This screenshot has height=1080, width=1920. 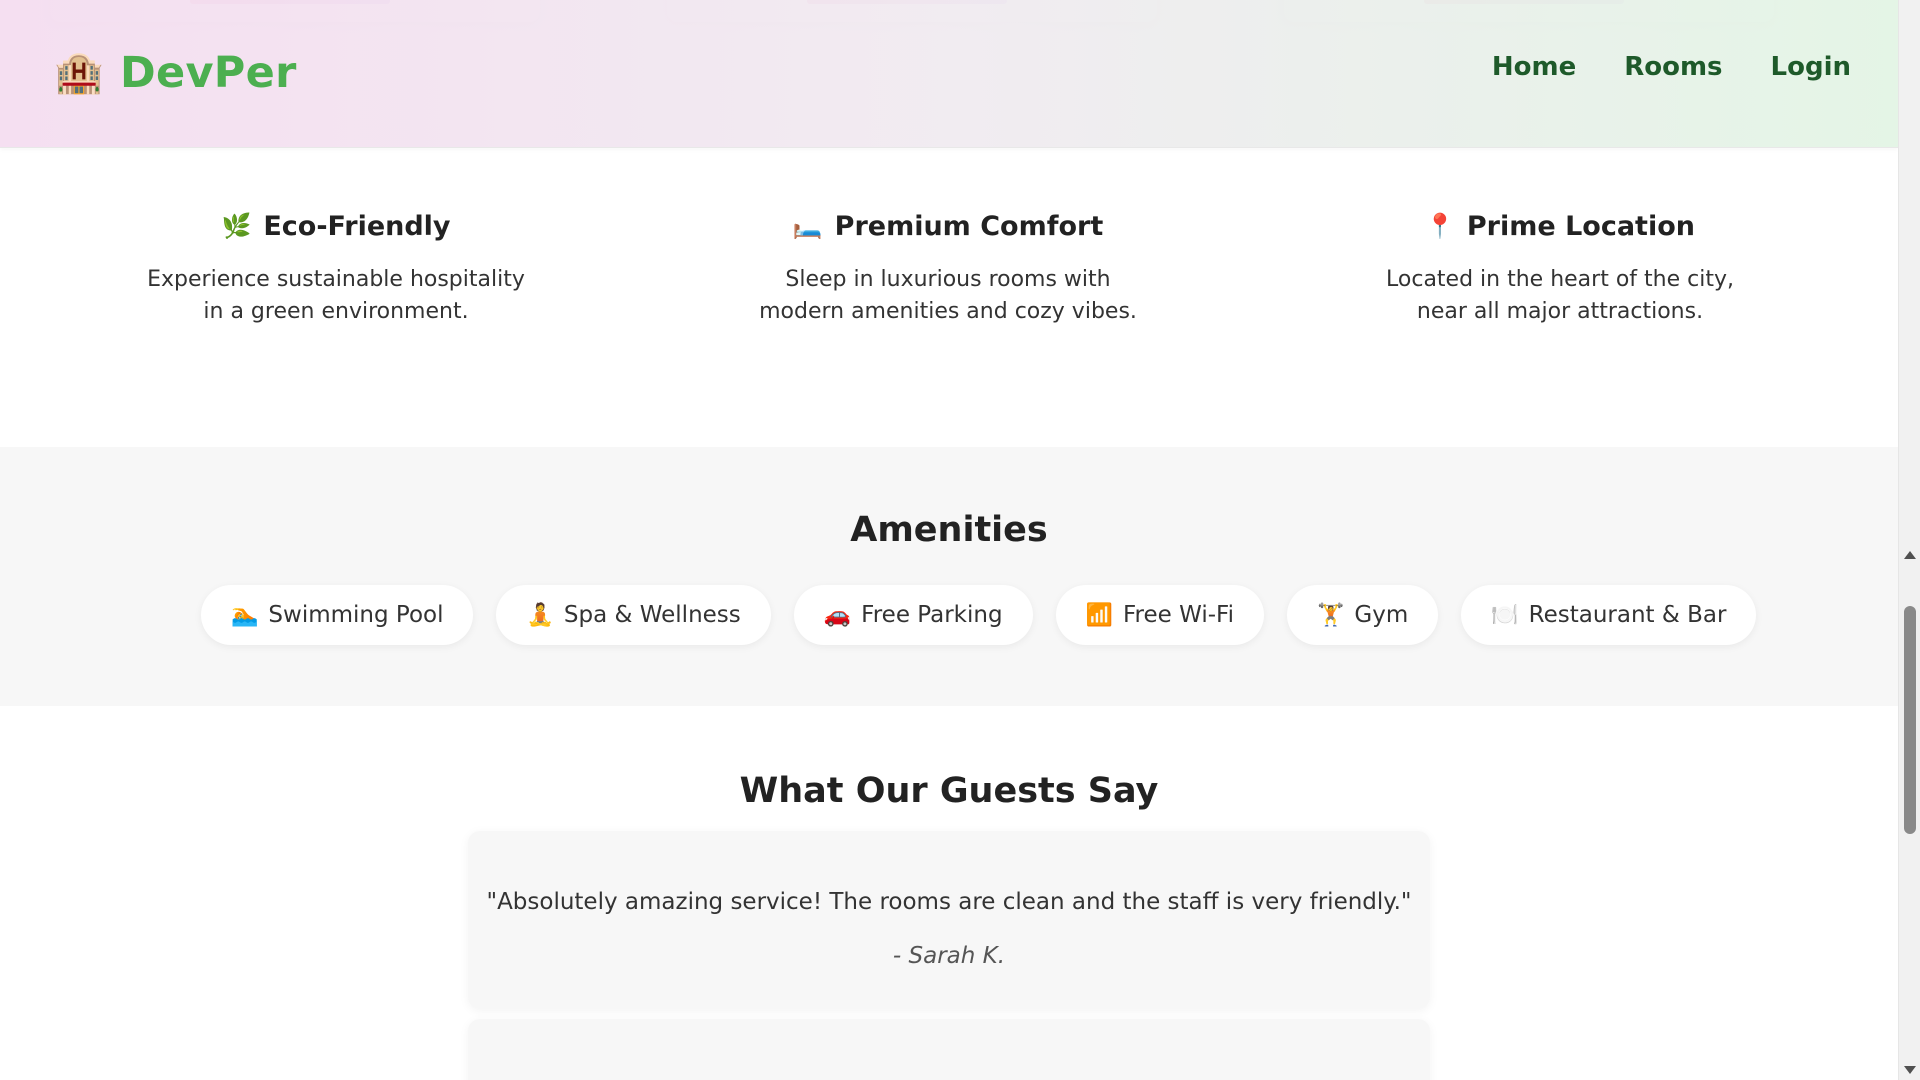 What do you see at coordinates (1811, 67) in the screenshot?
I see `nav-login-link: Login` at bounding box center [1811, 67].